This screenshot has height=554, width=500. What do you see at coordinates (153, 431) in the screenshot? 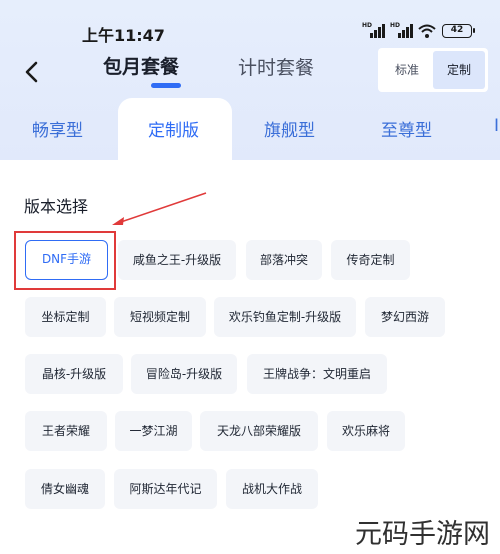
I see `version-chip: 一梦江湖` at bounding box center [153, 431].